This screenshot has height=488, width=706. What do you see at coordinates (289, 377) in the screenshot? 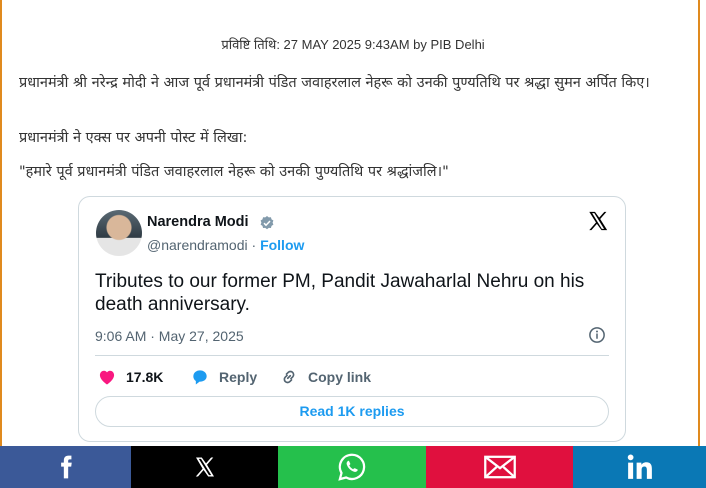
I see `link-icon` at bounding box center [289, 377].